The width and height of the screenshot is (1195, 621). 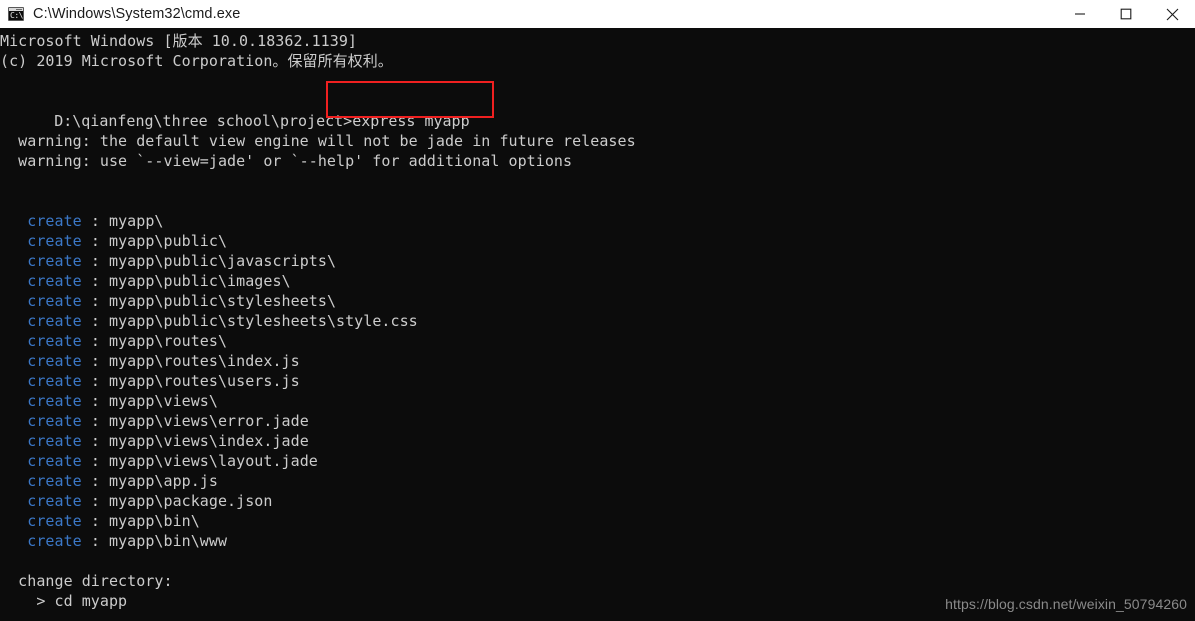 I want to click on create-line: create : myapp\bin\, so click(x=597, y=521).